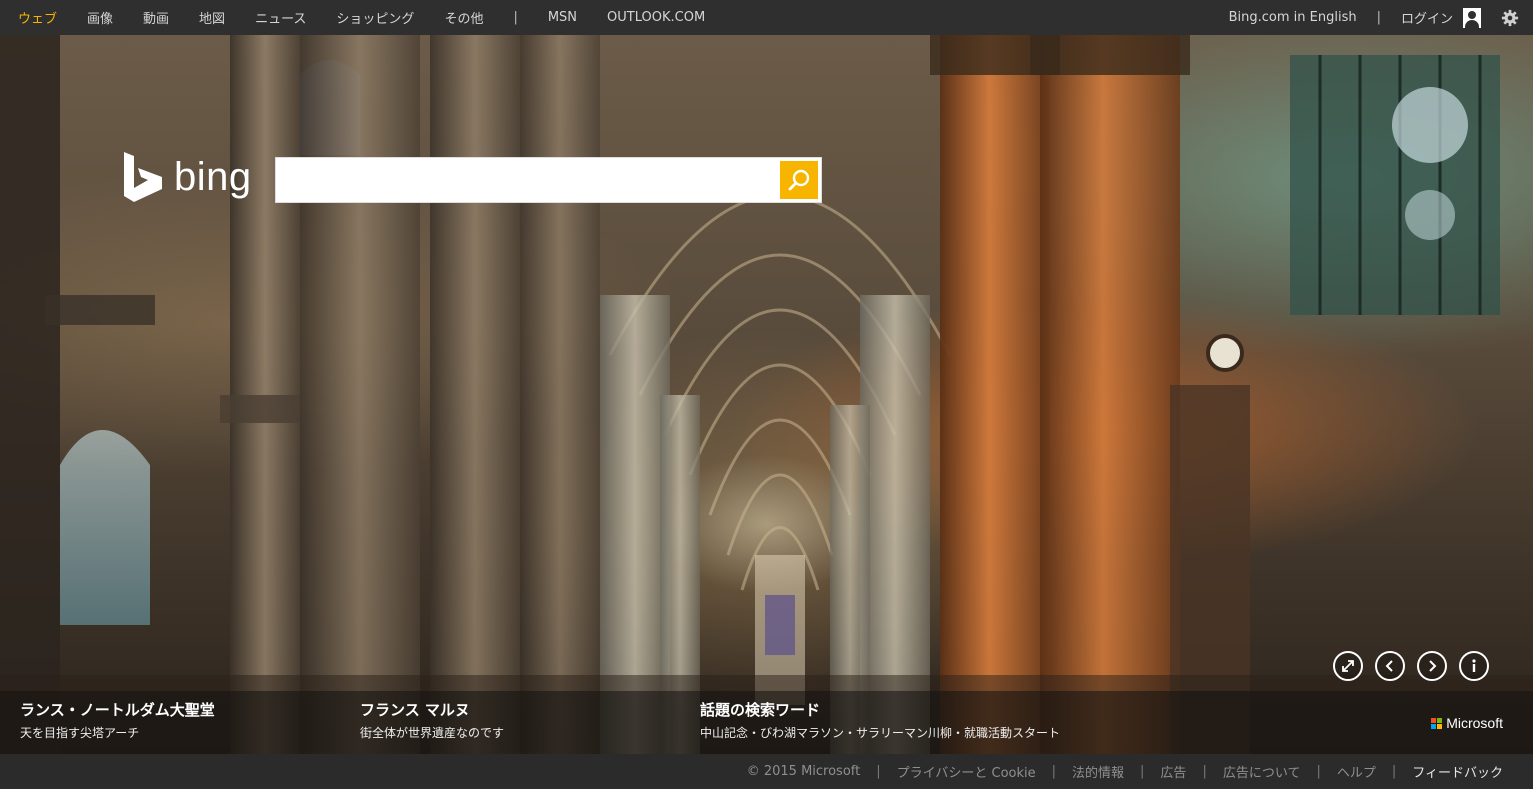 This screenshot has height=789, width=1533. I want to click on nav-maps: 地図, so click(212, 17).